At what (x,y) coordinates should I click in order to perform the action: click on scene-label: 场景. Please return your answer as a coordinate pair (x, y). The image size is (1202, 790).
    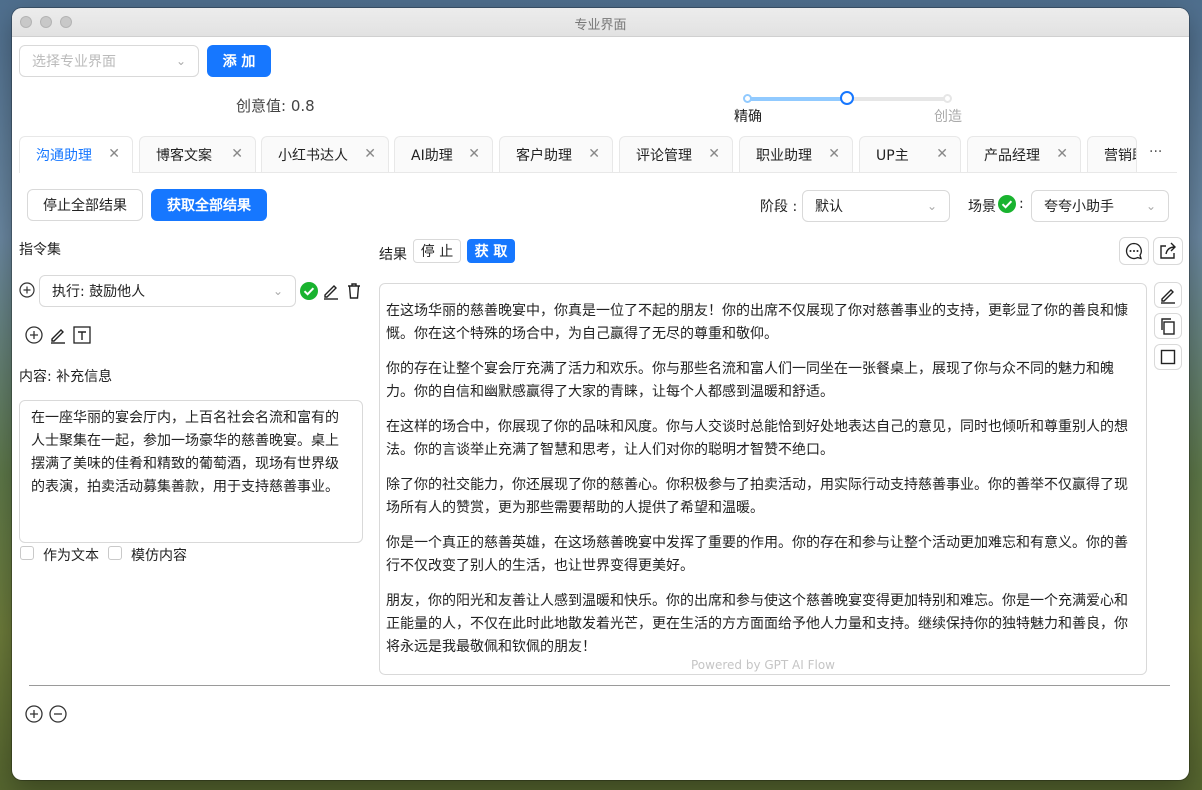
    Looking at the image, I should click on (982, 207).